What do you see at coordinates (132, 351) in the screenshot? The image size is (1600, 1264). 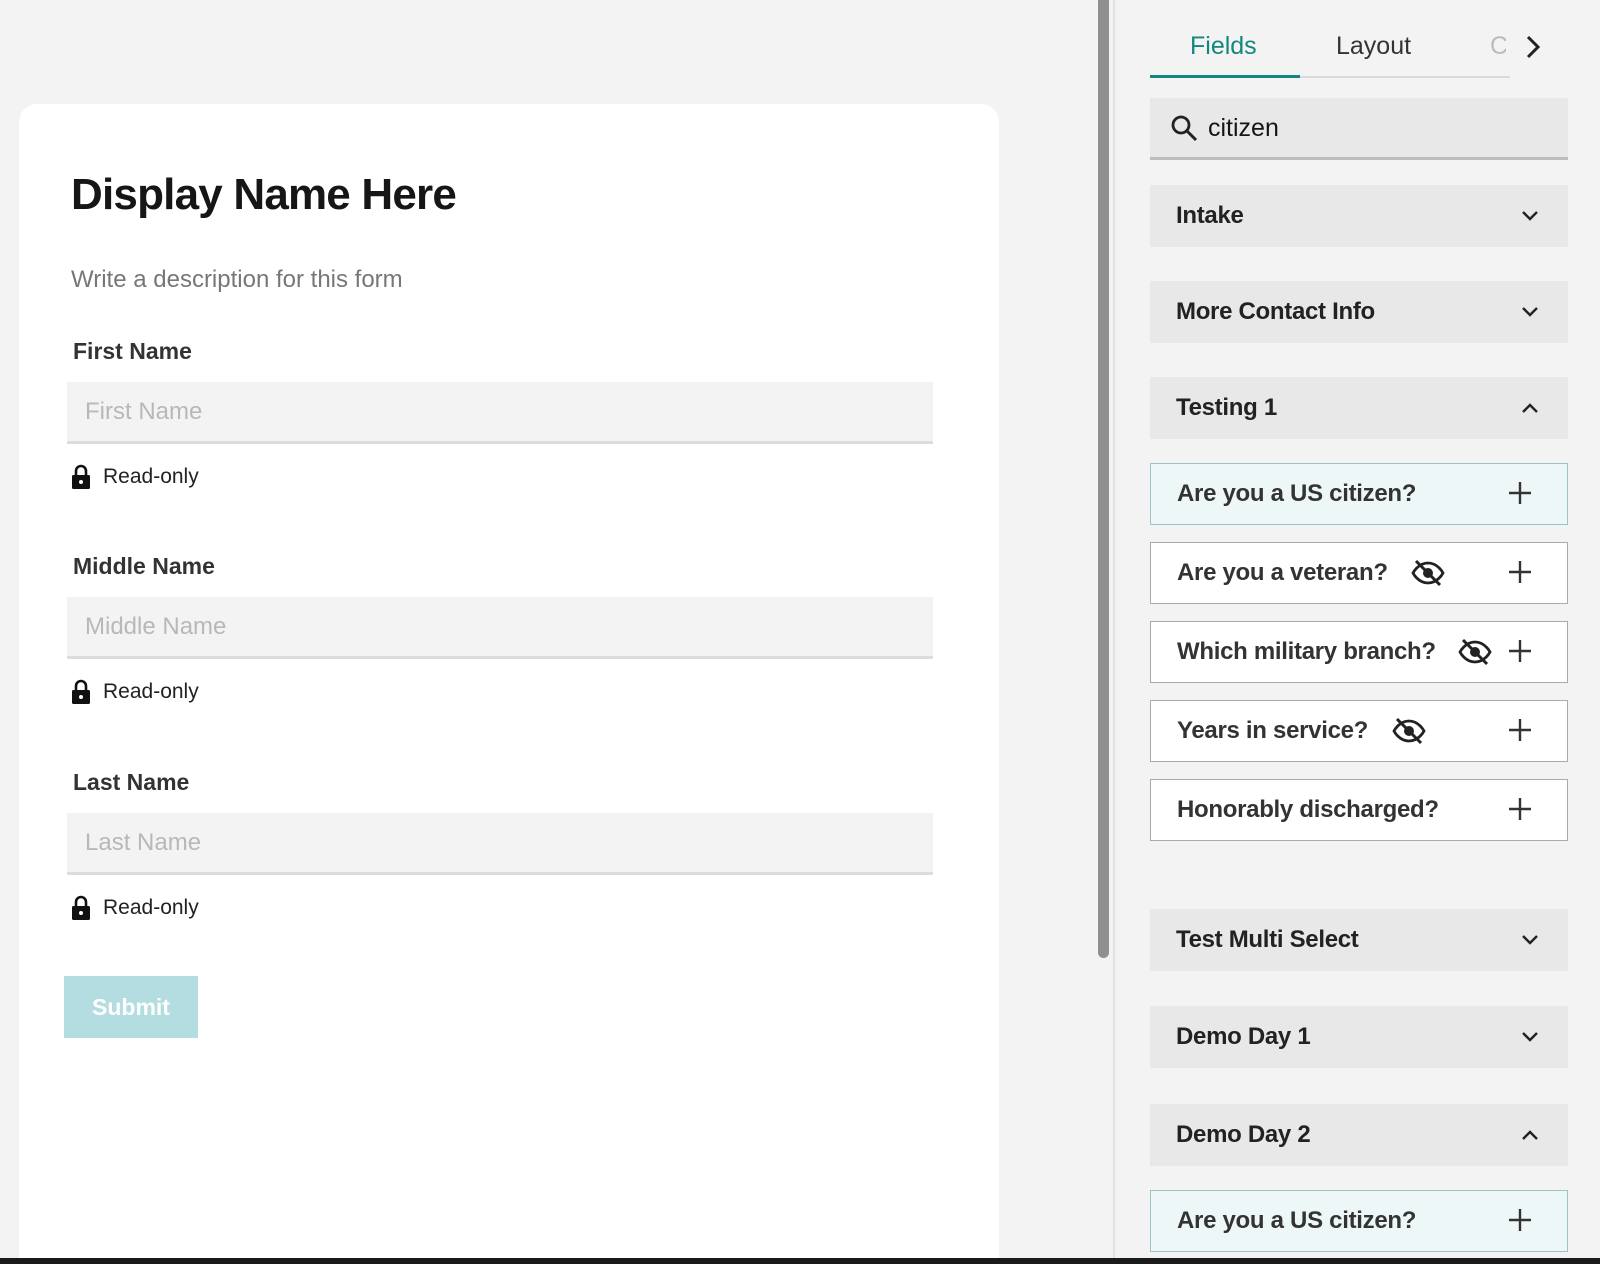 I see `field-label: First Name` at bounding box center [132, 351].